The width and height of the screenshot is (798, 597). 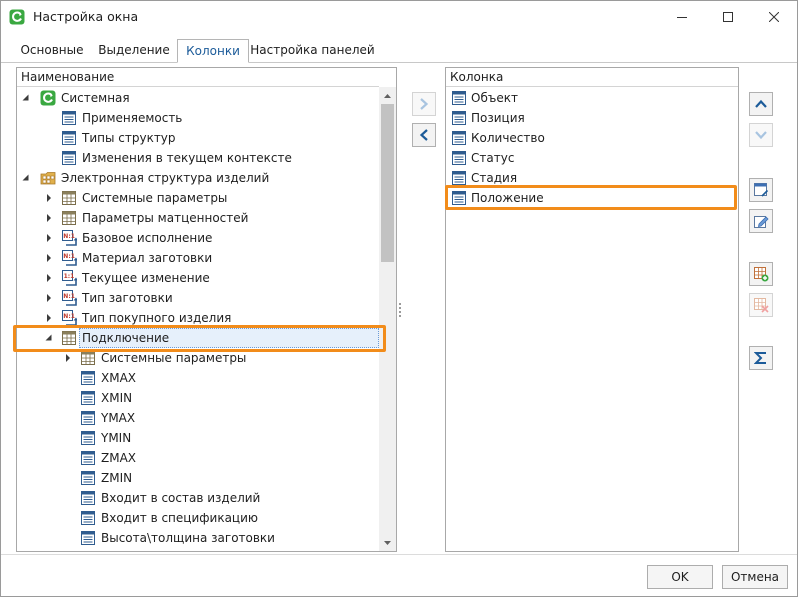 What do you see at coordinates (117, 398) in the screenshot?
I see `tree-item-label: XMIN` at bounding box center [117, 398].